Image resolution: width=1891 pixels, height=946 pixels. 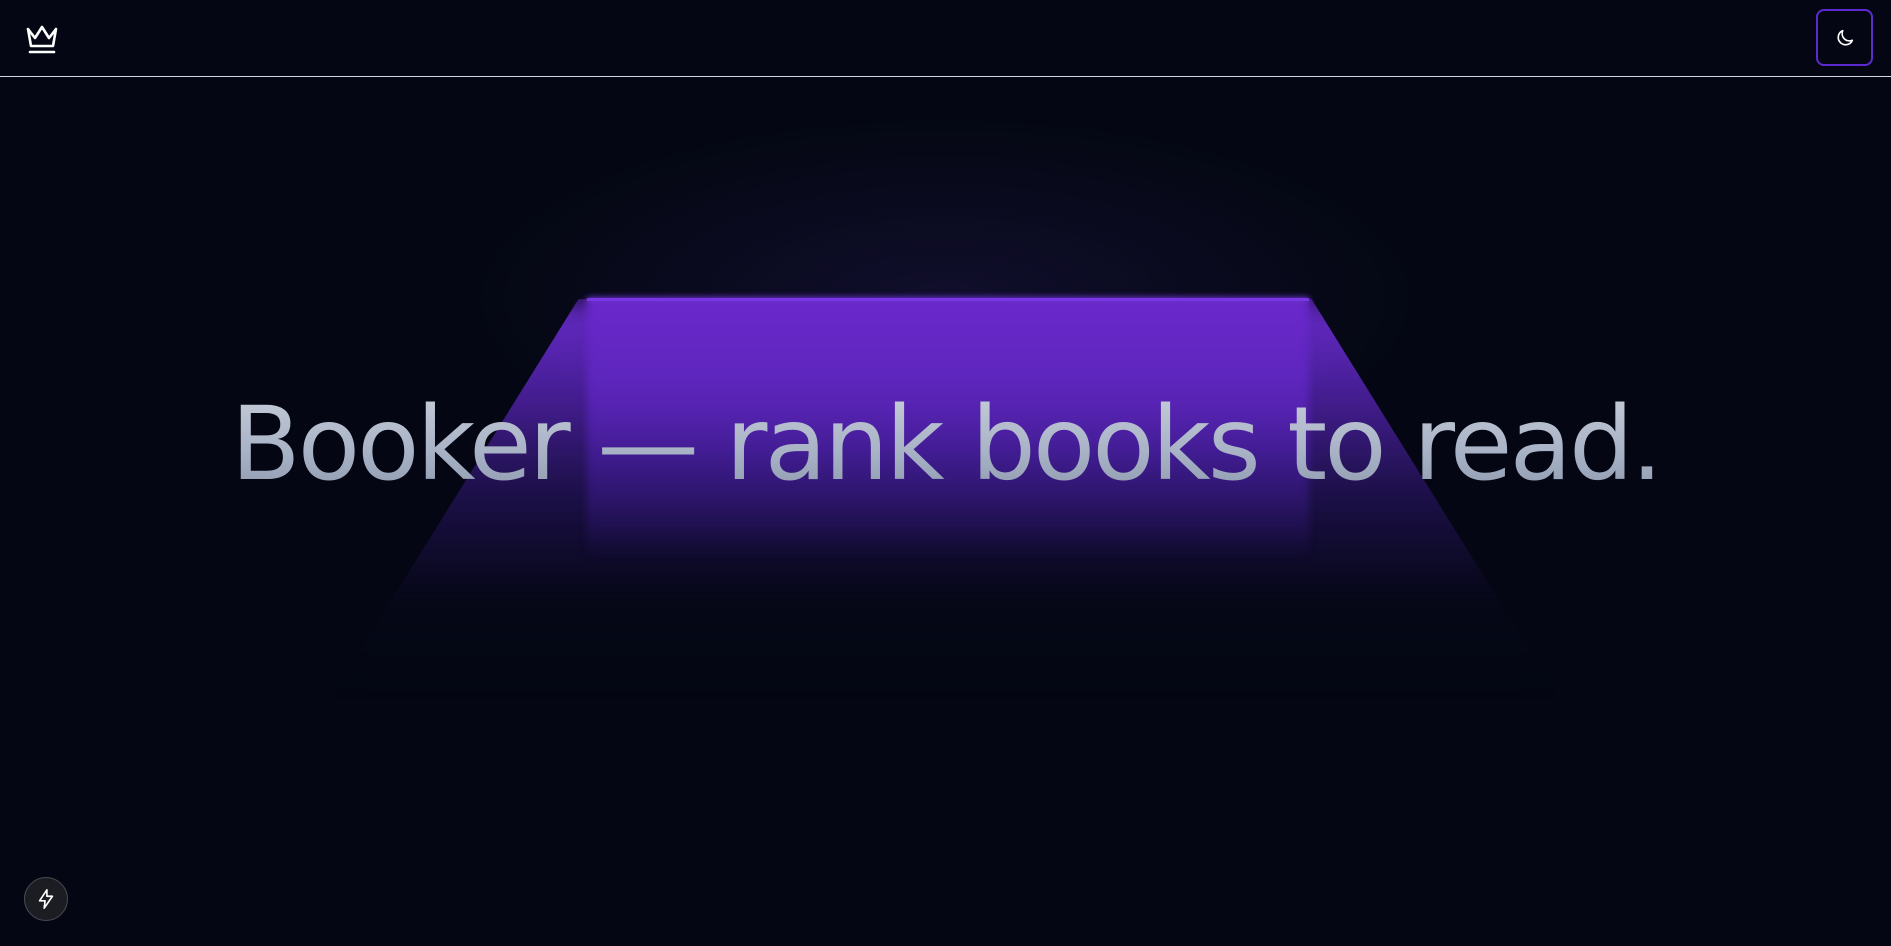 I want to click on top-navbar, so click(x=945, y=38).